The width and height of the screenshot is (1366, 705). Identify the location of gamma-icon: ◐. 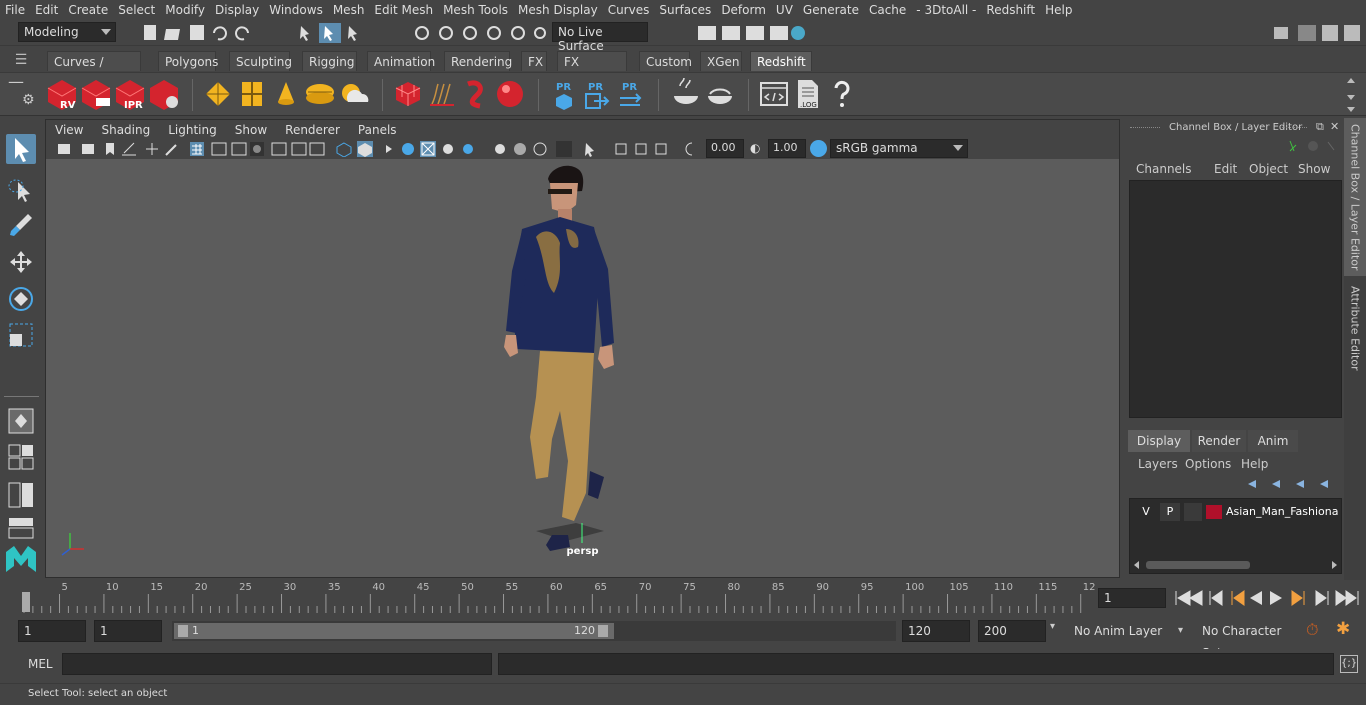
(757, 149).